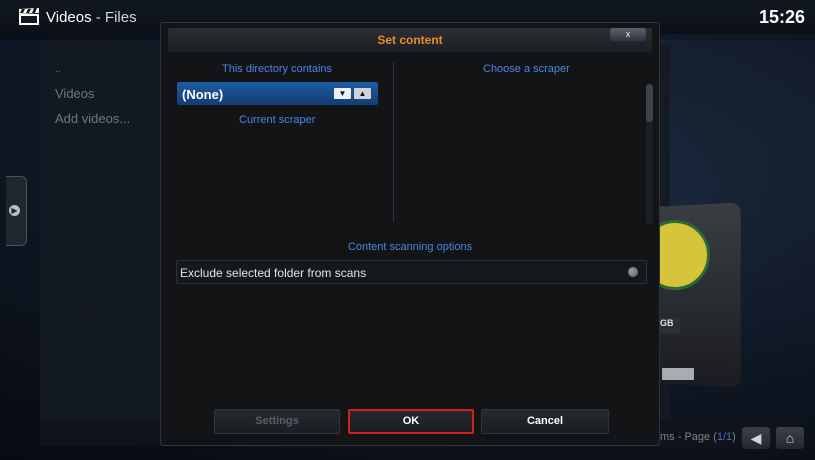  I want to click on list-item-parent: .., so click(58, 69).